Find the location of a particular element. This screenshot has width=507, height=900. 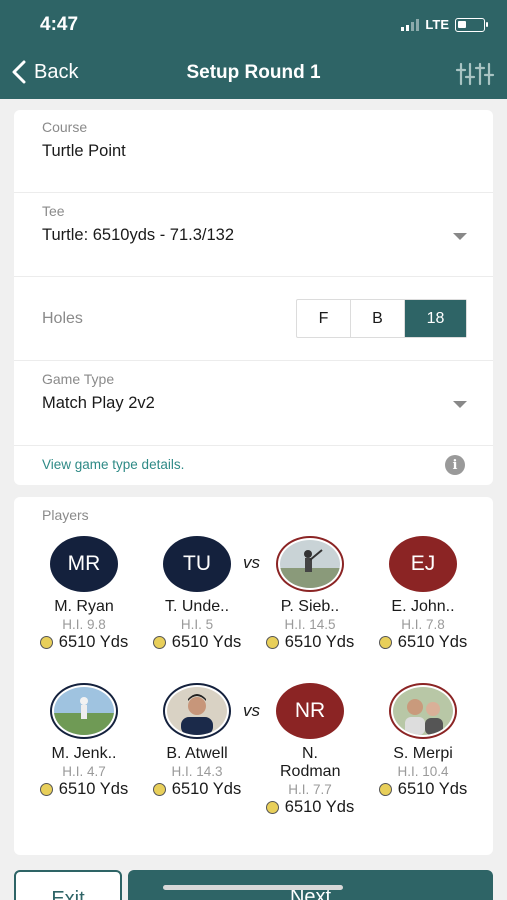

player-handicap: H.I. 10.4 is located at coordinates (423, 771).